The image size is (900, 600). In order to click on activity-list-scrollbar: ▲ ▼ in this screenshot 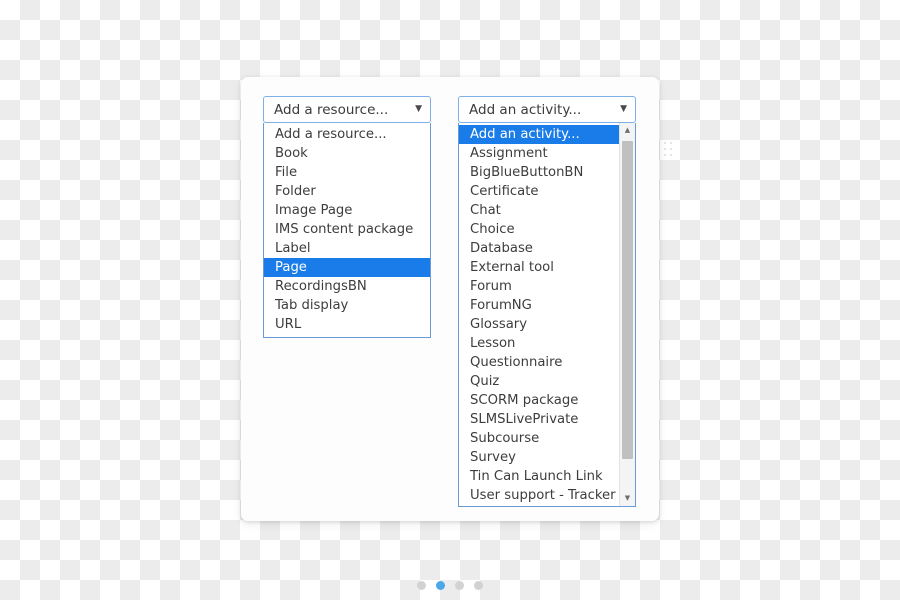, I will do `click(627, 314)`.